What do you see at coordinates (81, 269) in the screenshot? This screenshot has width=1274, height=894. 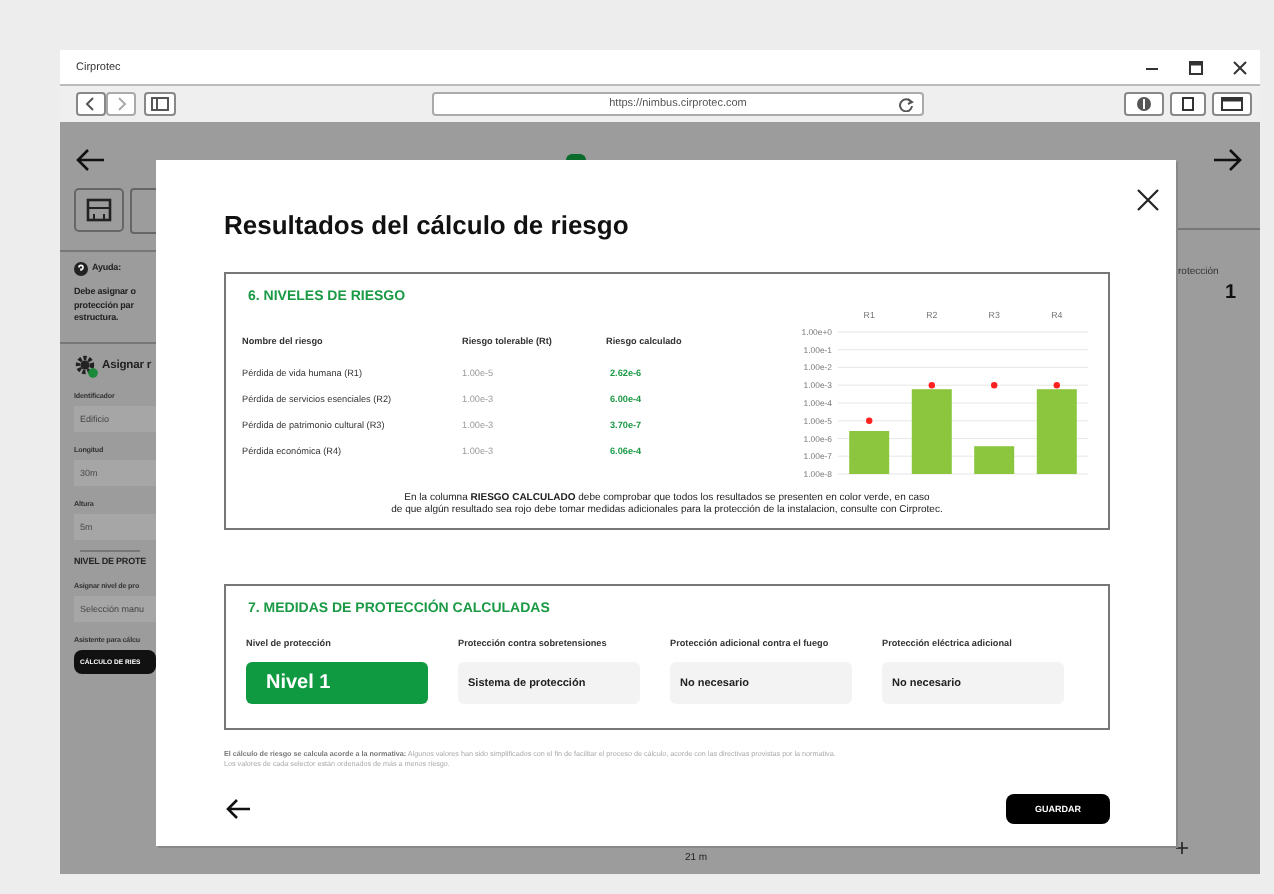 I see `help-icon` at bounding box center [81, 269].